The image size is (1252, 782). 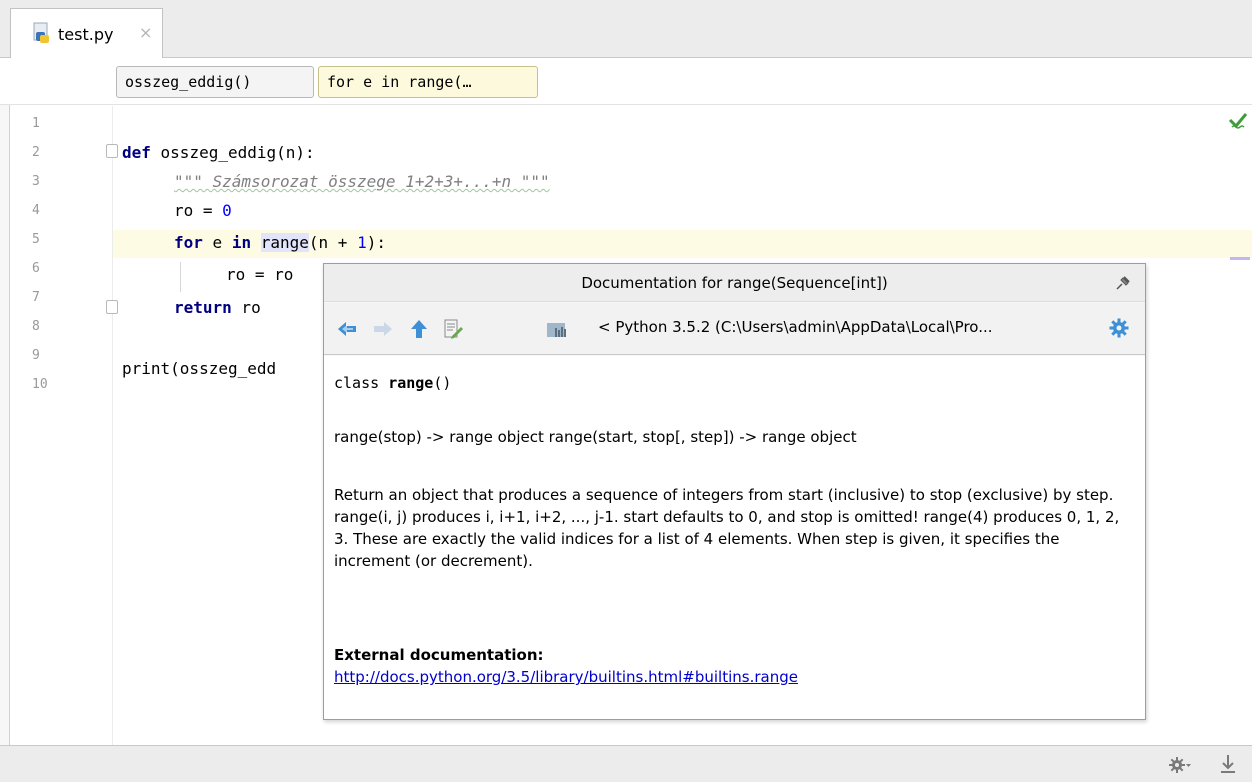 I want to click on breadcrumb-function: osszeg_eddig(), so click(x=215, y=82).